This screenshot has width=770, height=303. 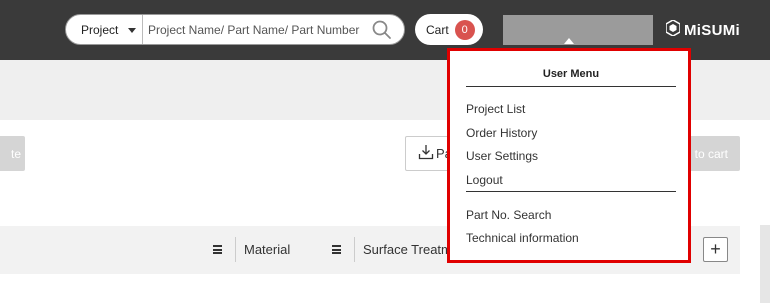 What do you see at coordinates (484, 180) in the screenshot?
I see `menu-item-logout: Logout` at bounding box center [484, 180].